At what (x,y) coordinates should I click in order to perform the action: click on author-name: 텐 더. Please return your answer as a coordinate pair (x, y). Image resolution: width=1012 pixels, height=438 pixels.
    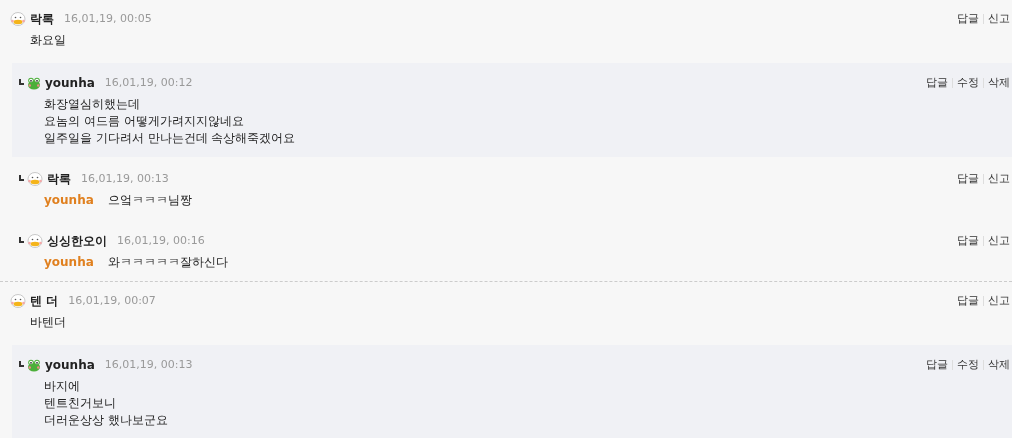
    Looking at the image, I should click on (44, 301).